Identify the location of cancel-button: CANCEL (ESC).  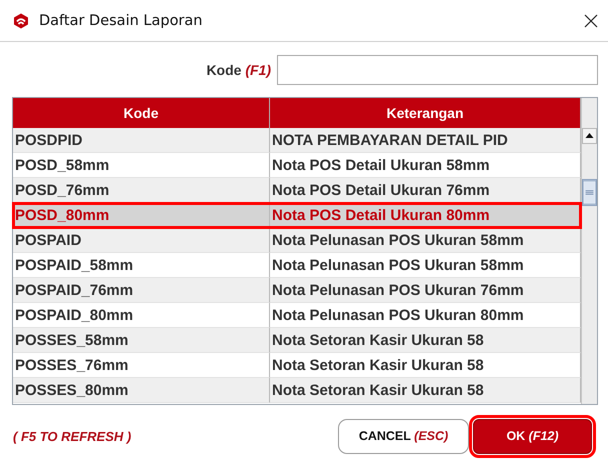
(403, 436).